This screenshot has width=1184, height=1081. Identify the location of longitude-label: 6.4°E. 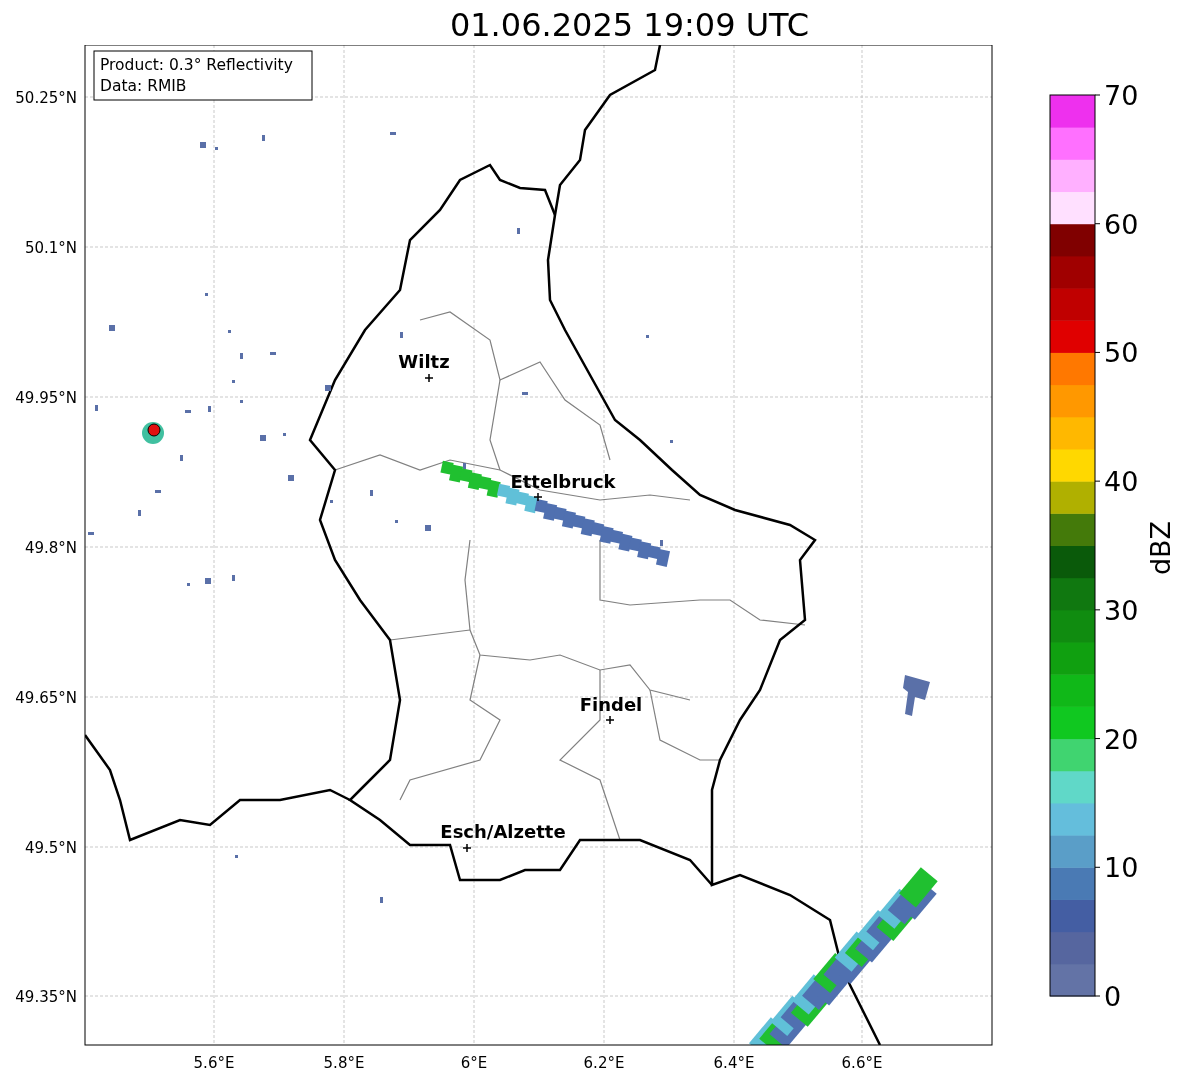
(734, 1063).